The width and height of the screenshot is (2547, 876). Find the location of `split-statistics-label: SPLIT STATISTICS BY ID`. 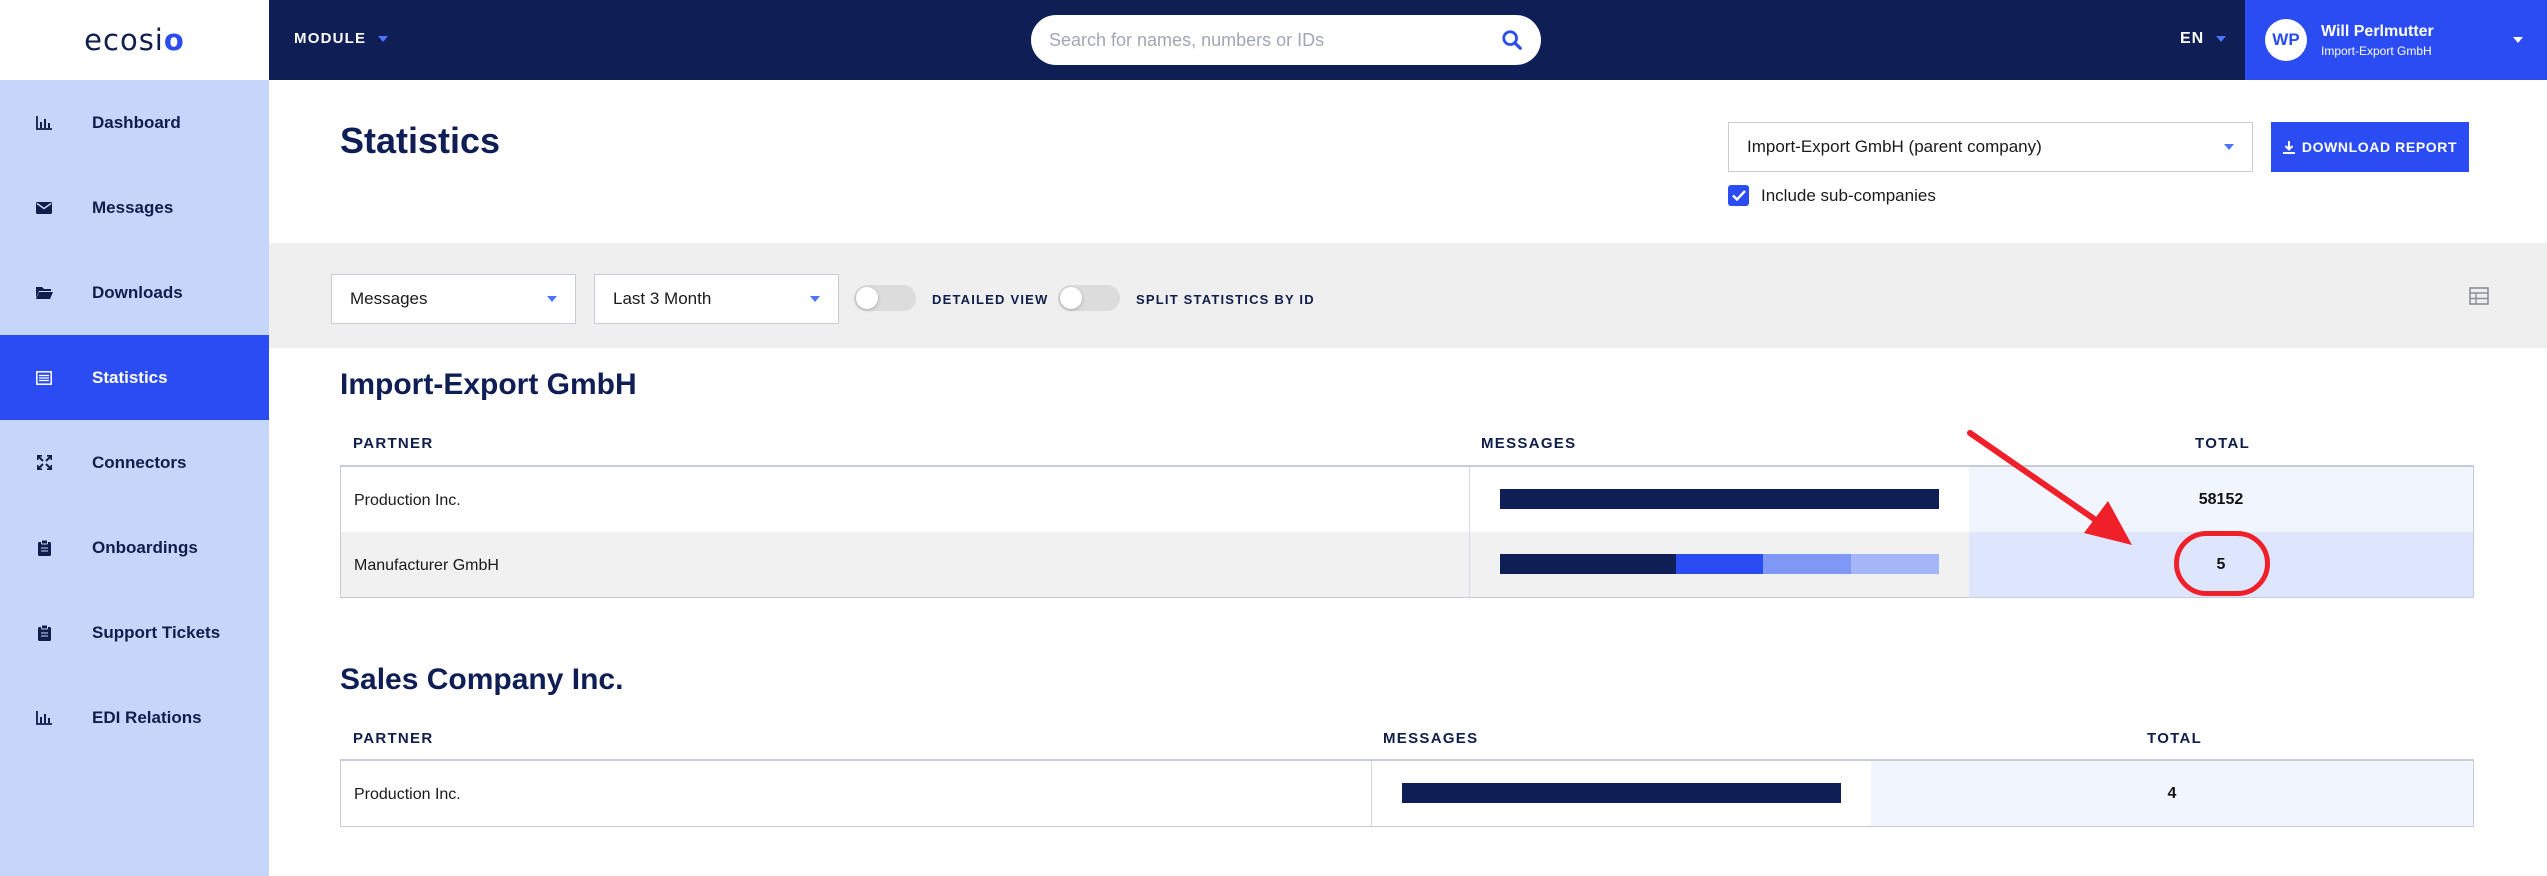

split-statistics-label: SPLIT STATISTICS BY ID is located at coordinates (1225, 299).